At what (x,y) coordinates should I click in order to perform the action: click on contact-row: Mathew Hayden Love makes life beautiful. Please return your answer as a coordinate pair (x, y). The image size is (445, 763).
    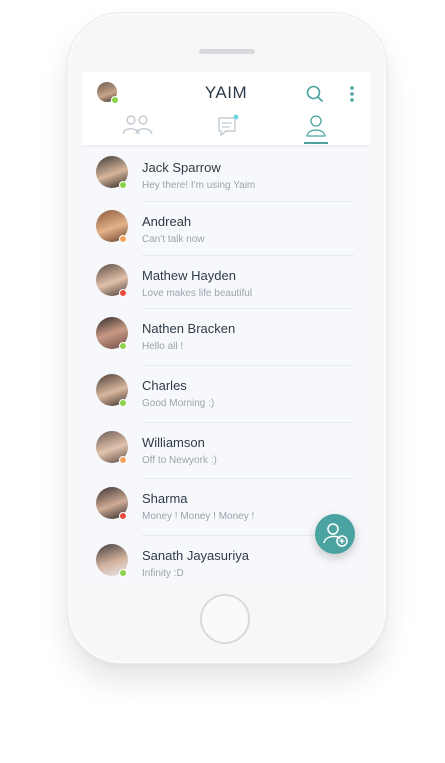
    Looking at the image, I should click on (226, 283).